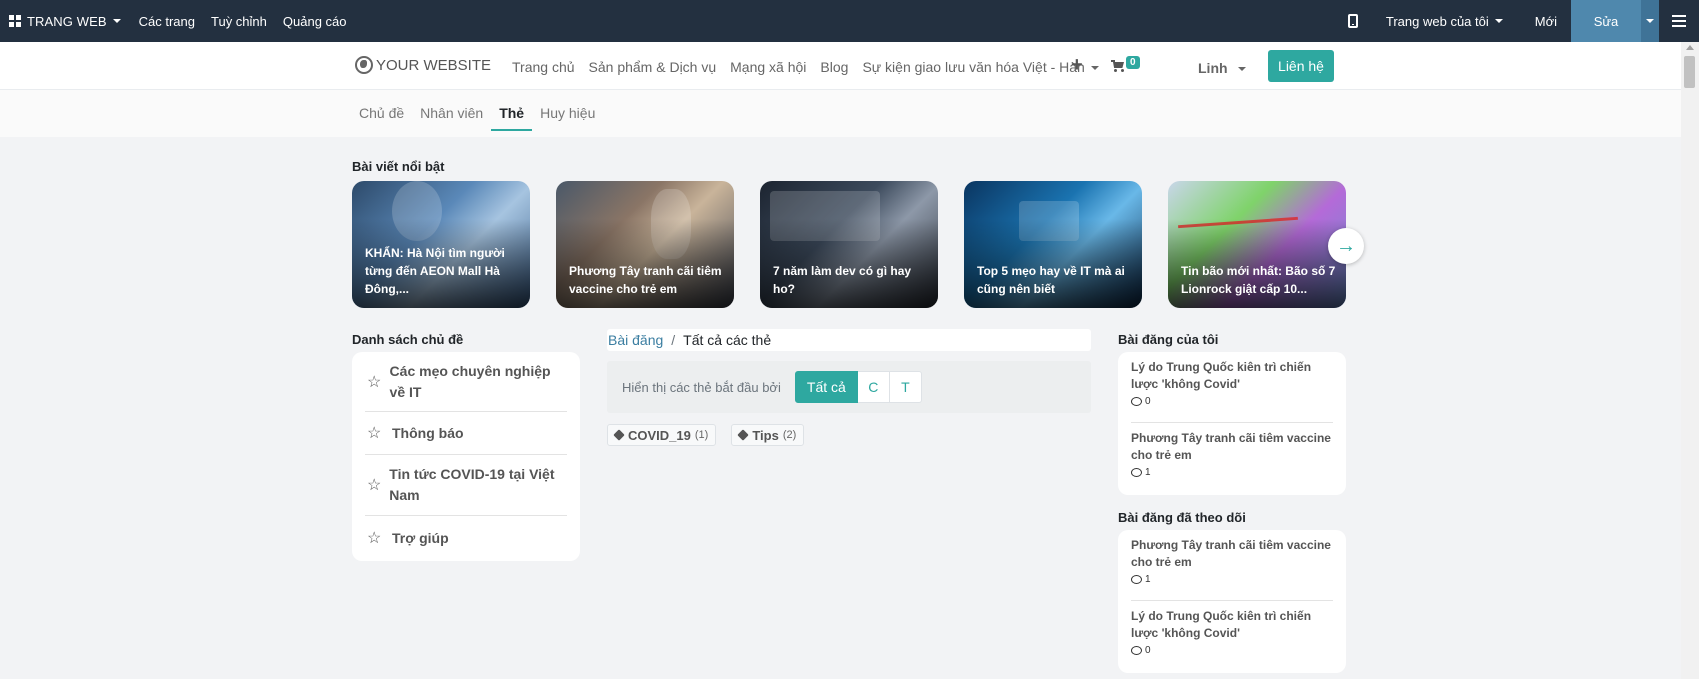  I want to click on edit-dropdown-toggle, so click(1650, 21).